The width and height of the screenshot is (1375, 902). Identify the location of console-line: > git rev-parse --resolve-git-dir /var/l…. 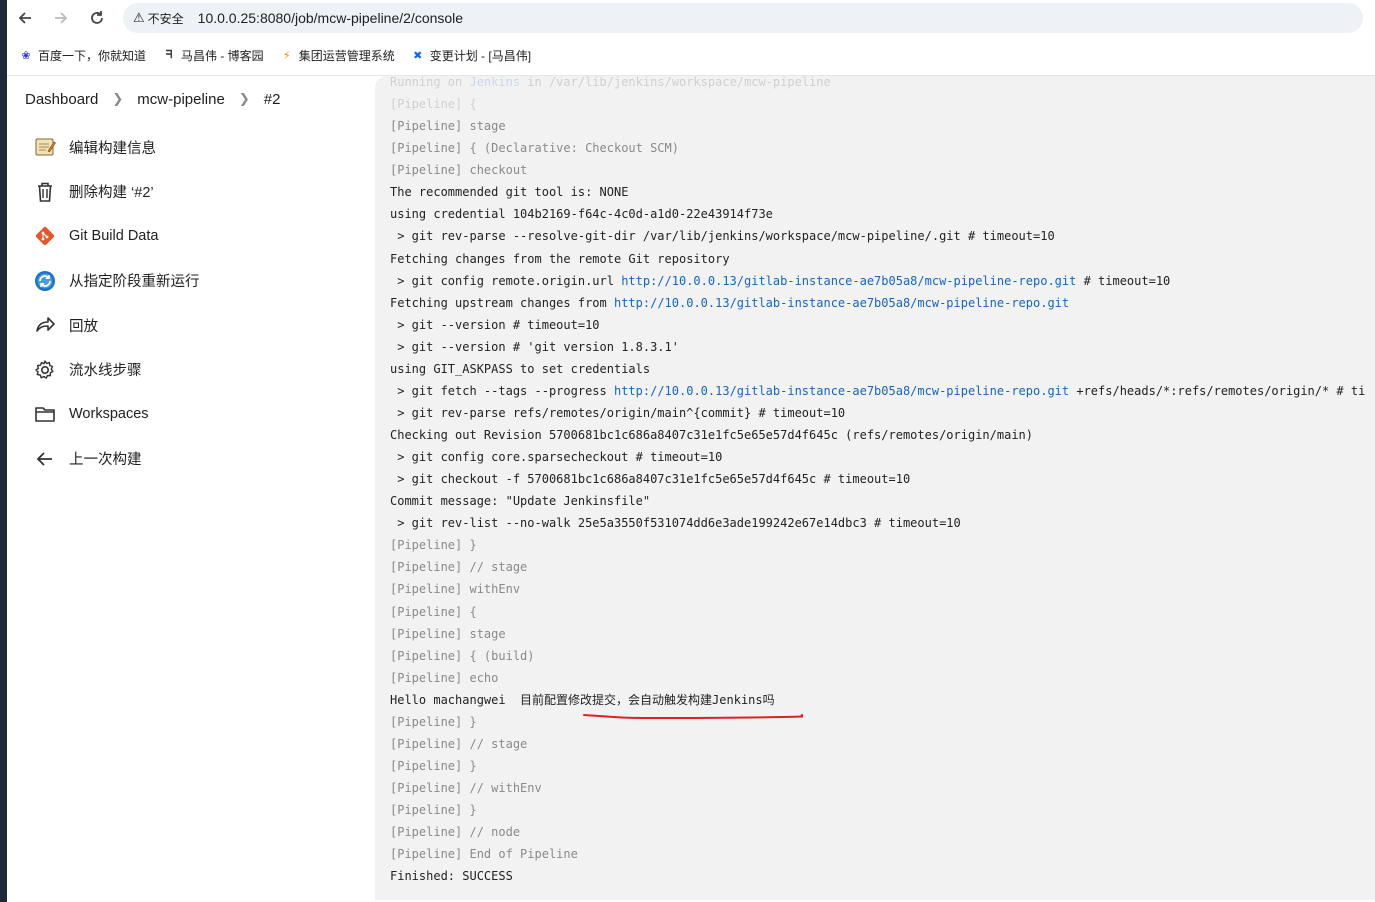
(722, 236).